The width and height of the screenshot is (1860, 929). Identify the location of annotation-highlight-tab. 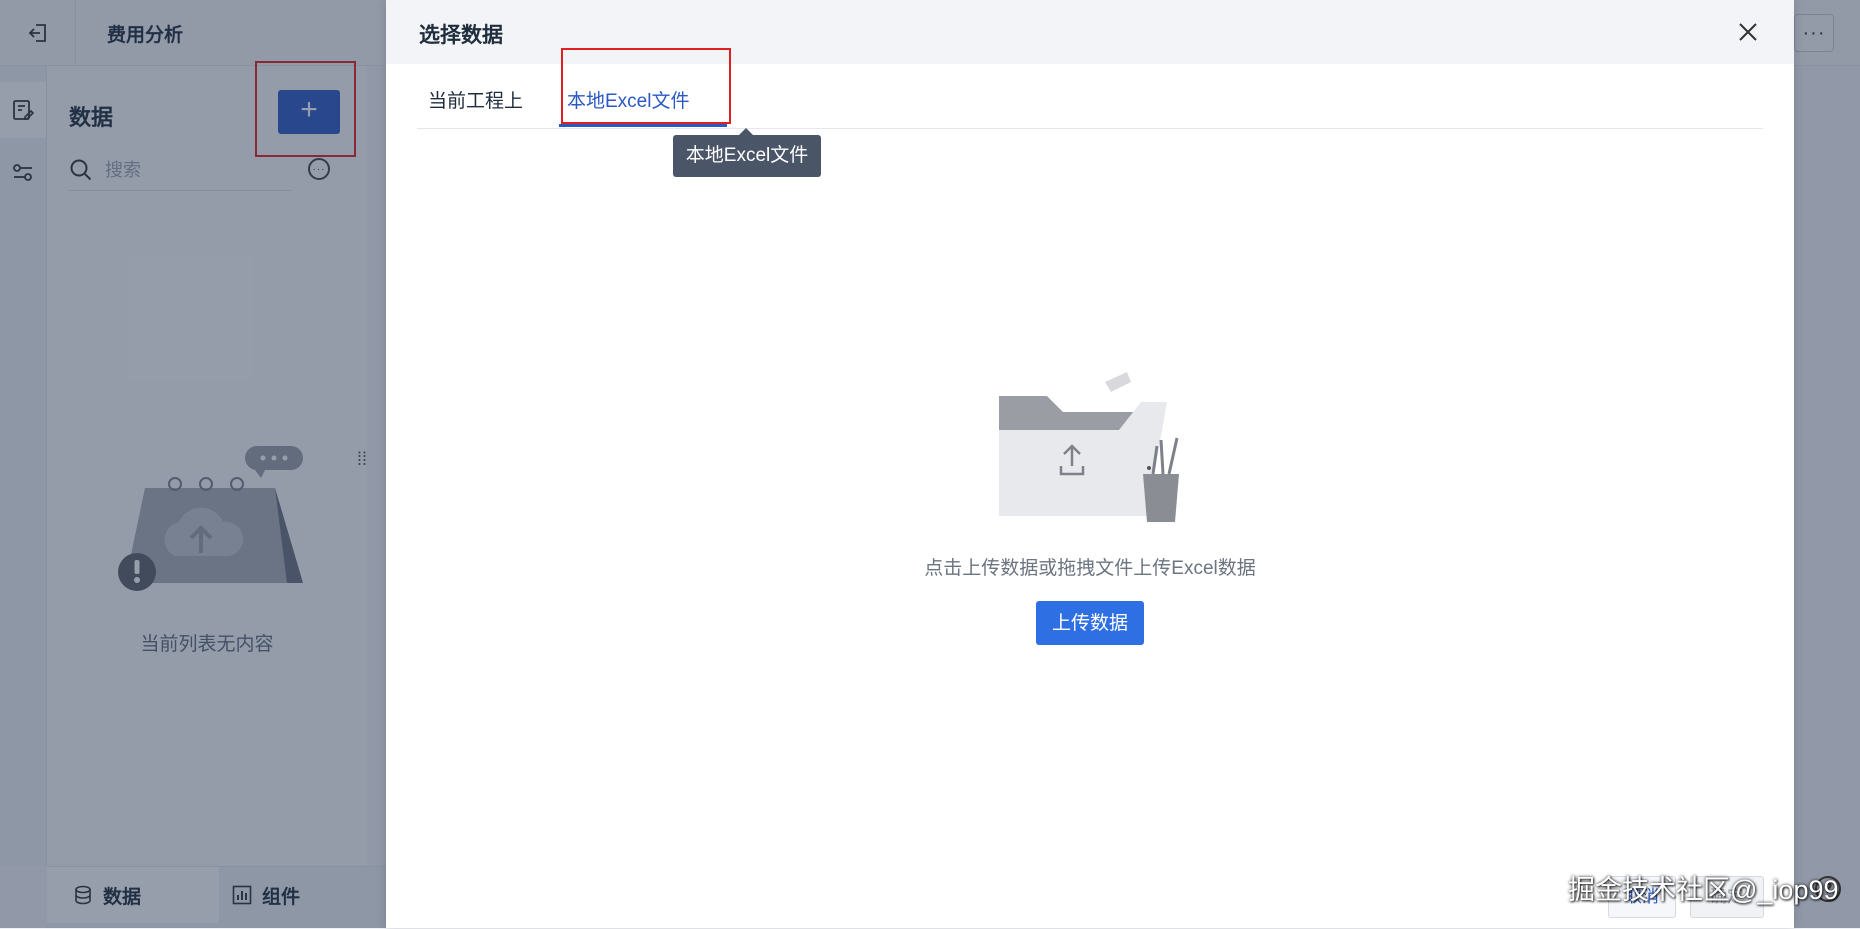
(646, 86).